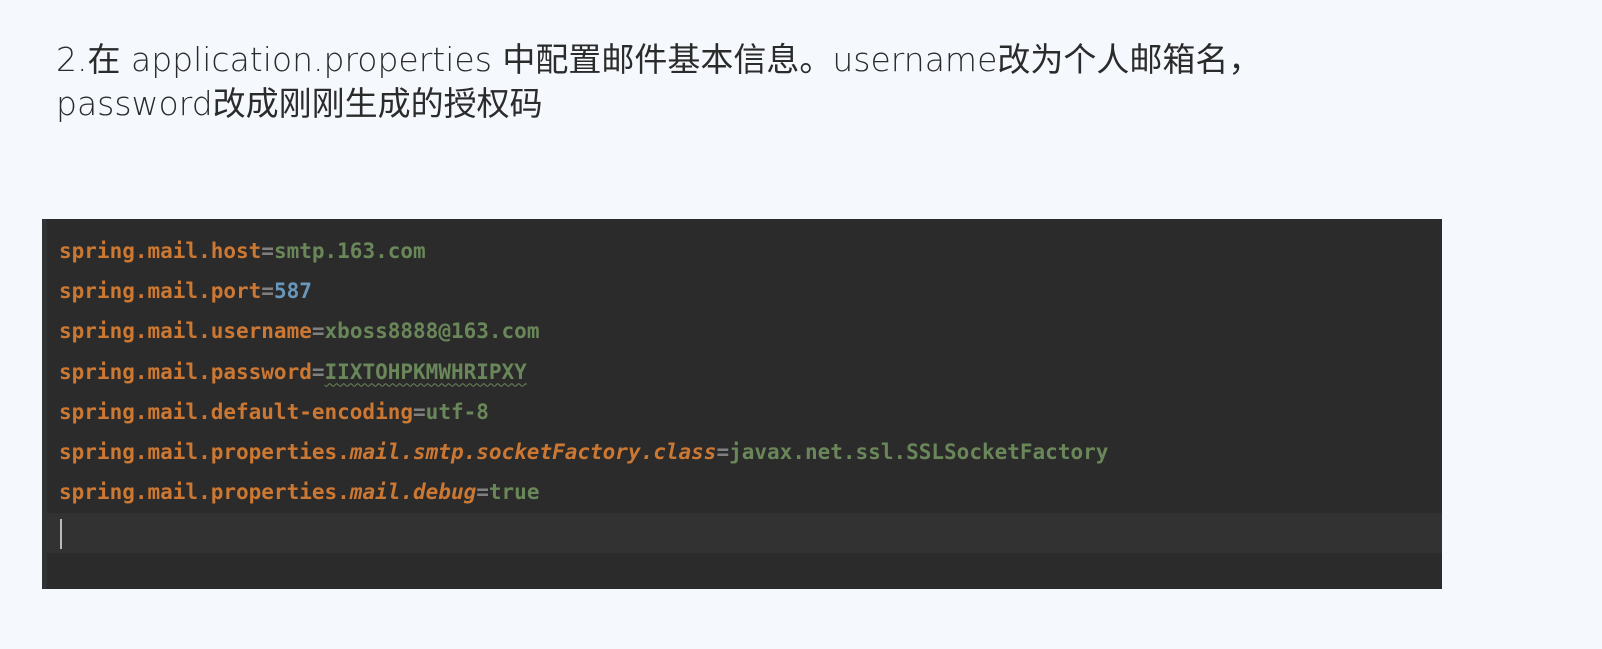 This screenshot has height=649, width=1602. Describe the element at coordinates (919, 451) in the screenshot. I see `property-value: javax.net.ssl.SSLSocketFactory` at that location.